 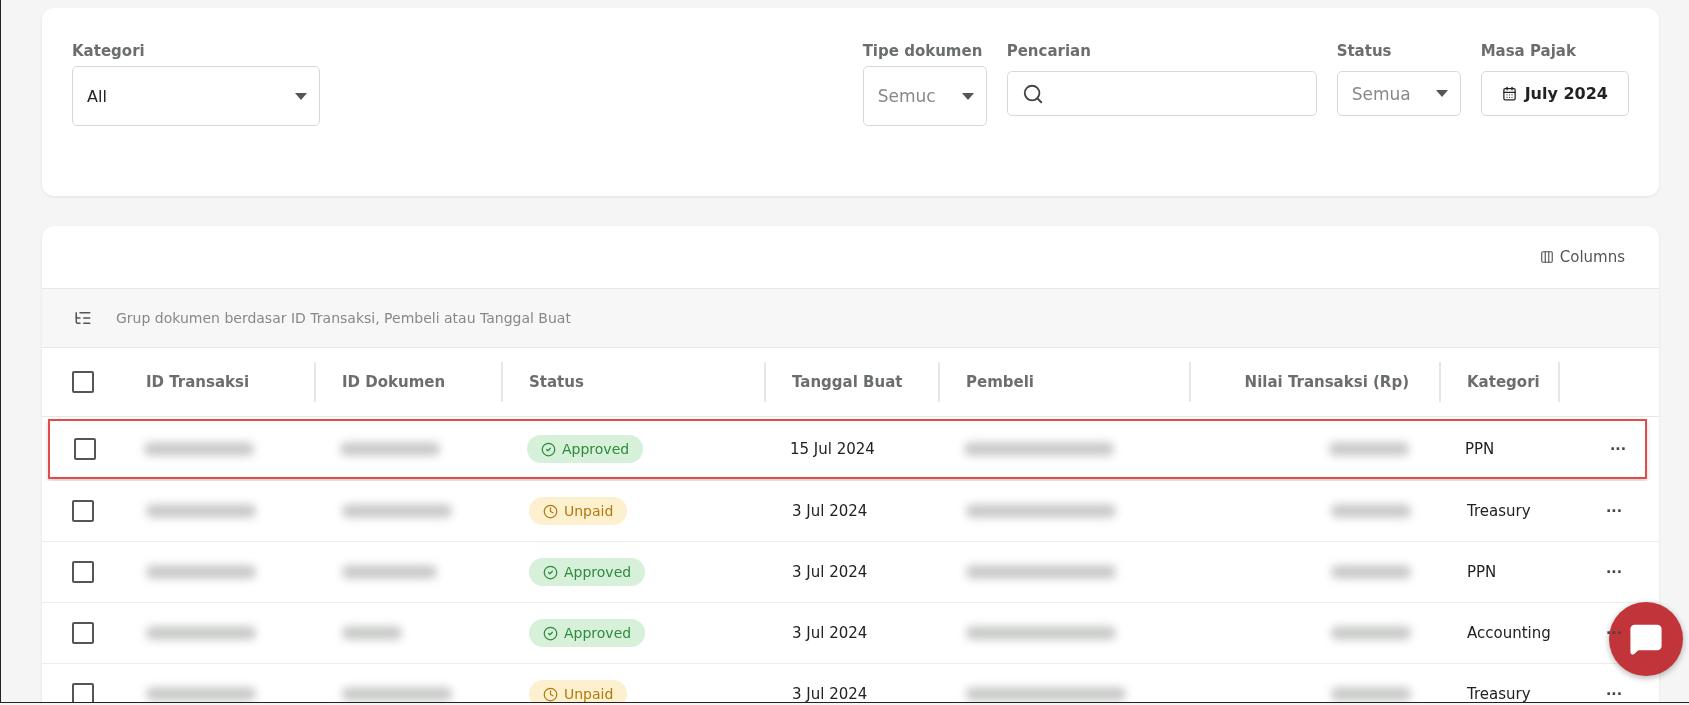 I want to click on columns-button: Columns, so click(x=1582, y=257).